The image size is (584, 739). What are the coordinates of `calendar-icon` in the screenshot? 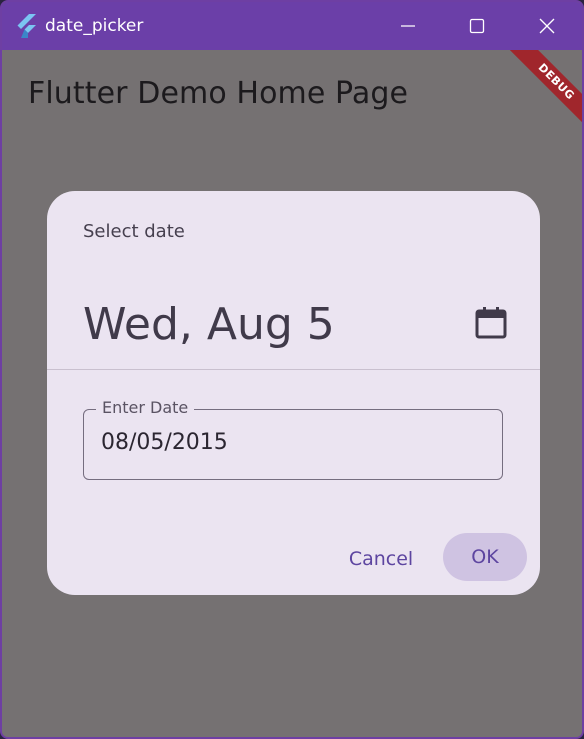 It's located at (491, 323).